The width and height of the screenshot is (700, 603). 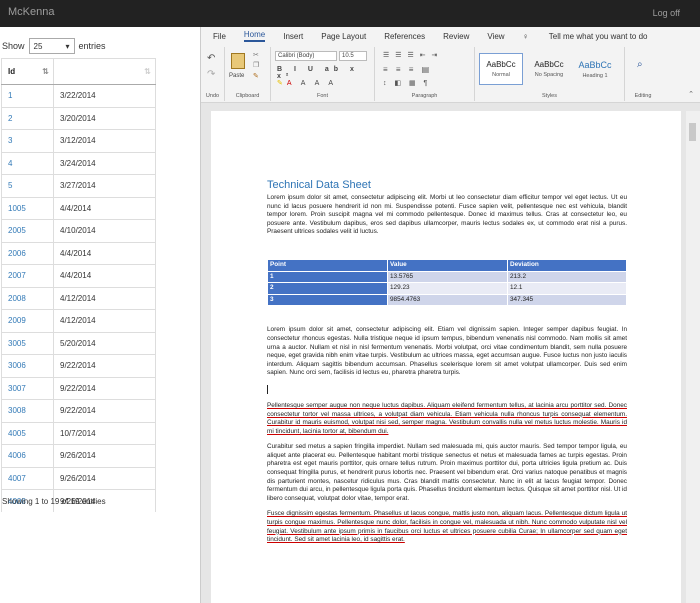 I want to click on table-summary: Showing 1 to 19 of 19 entries, so click(x=54, y=501).